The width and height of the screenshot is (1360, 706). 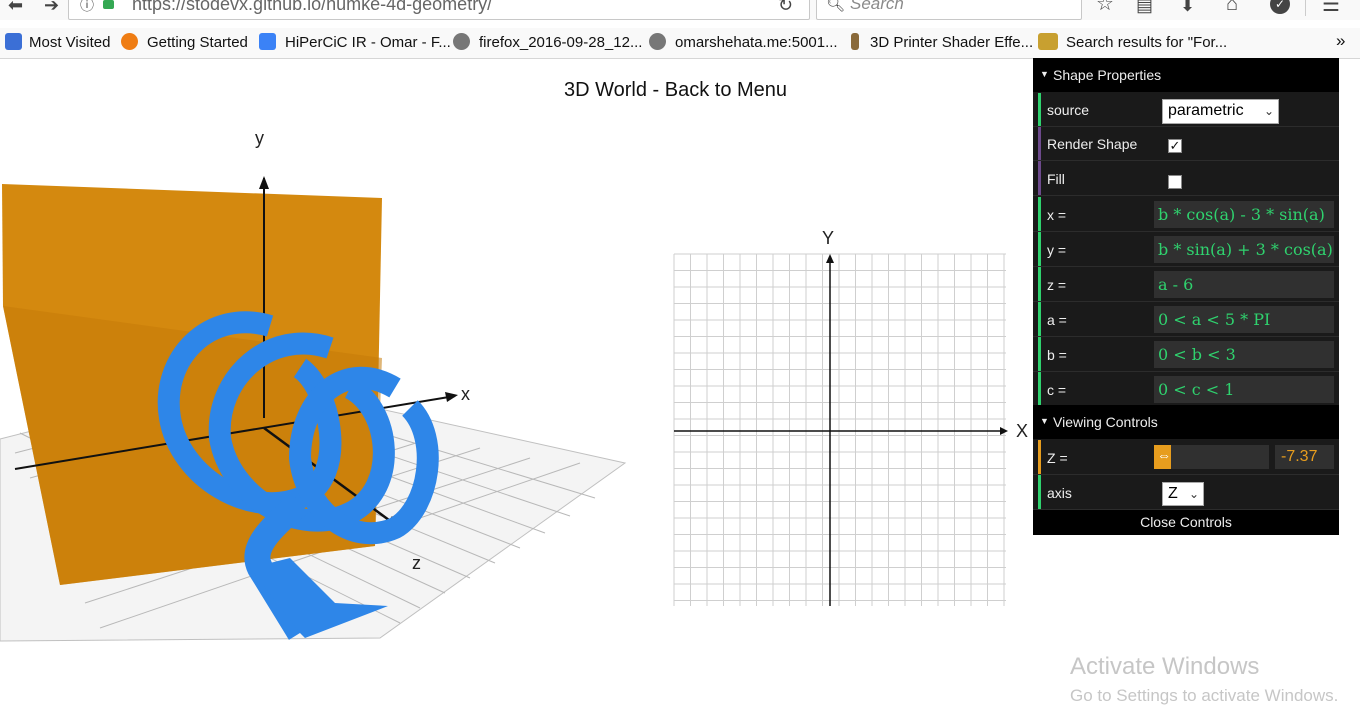 I want to click on equation-label-y: y =, so click(x=1057, y=250).